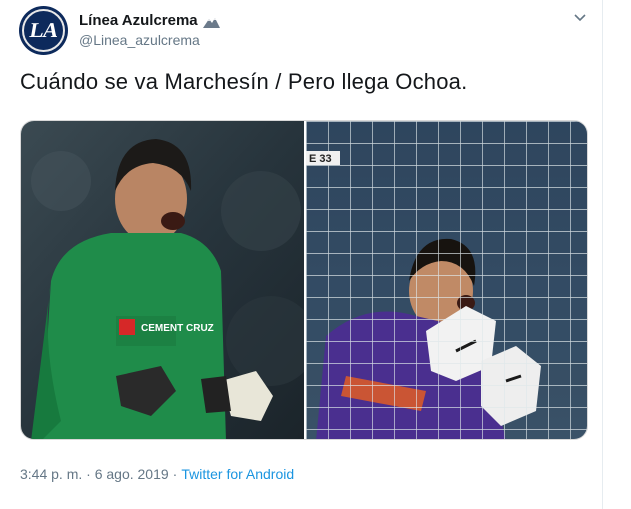 The width and height of the screenshot is (631, 509). Describe the element at coordinates (211, 21) in the screenshot. I see `mountain-emoji-icon` at that location.